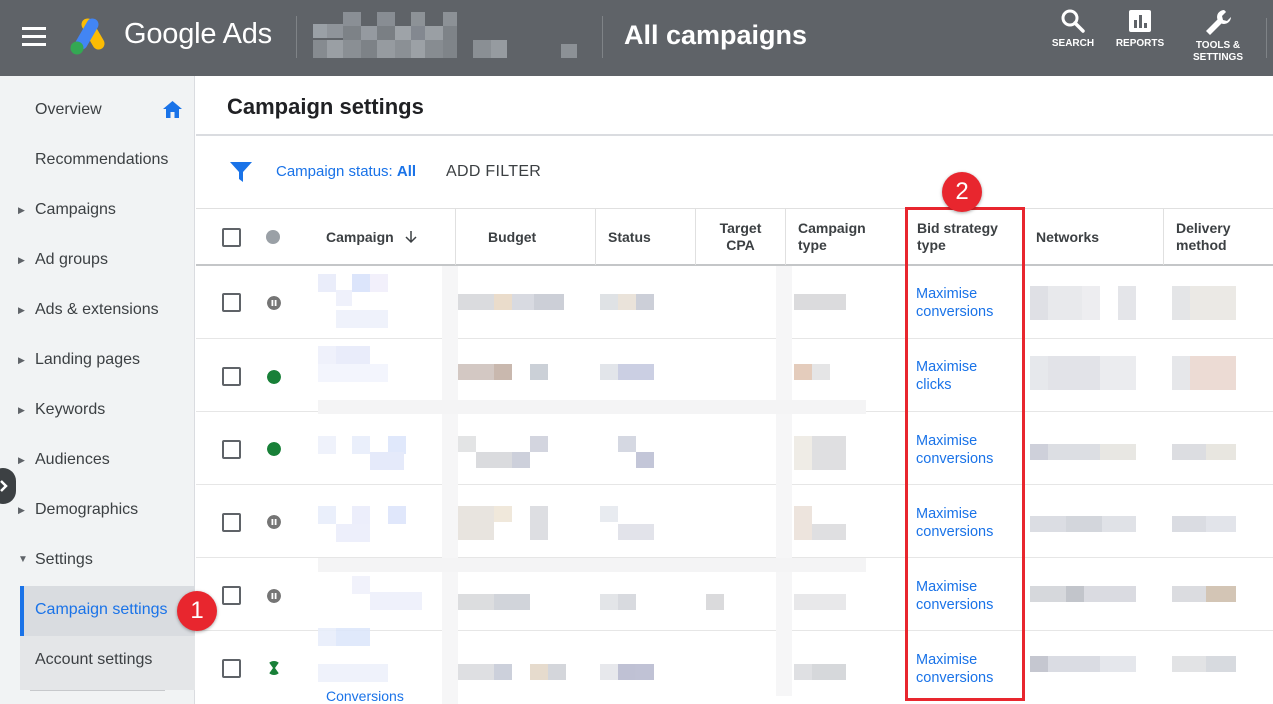 The height and width of the screenshot is (704, 1273). I want to click on filter-icon, so click(241, 172).